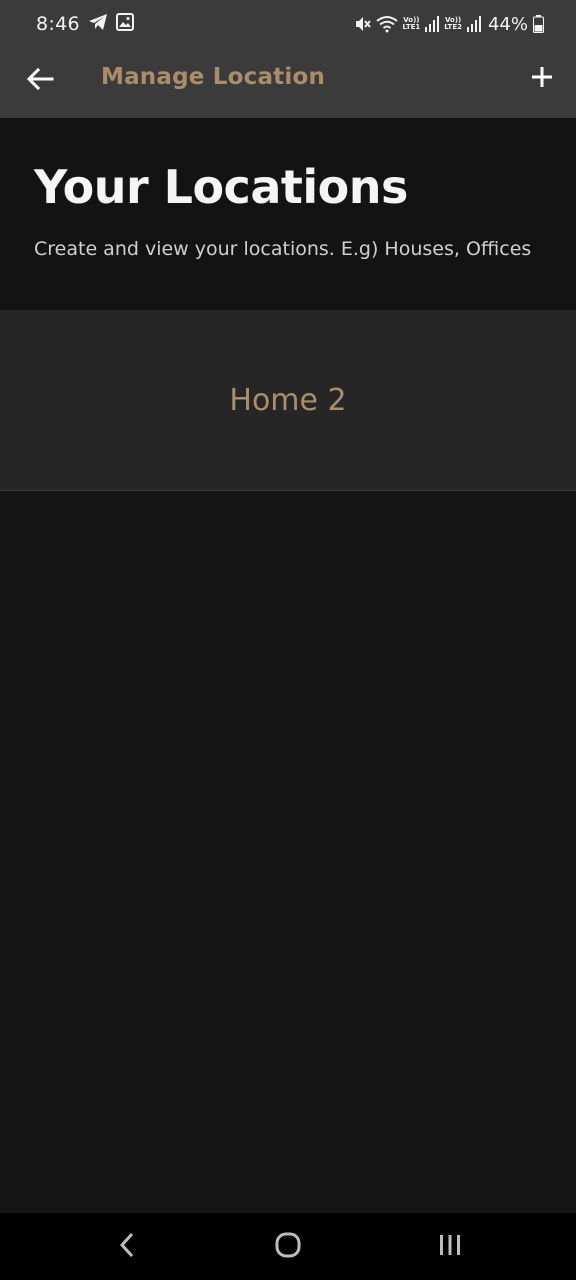 The height and width of the screenshot is (1280, 576). Describe the element at coordinates (213, 77) in the screenshot. I see `app-bar-title: Manage Location` at that location.